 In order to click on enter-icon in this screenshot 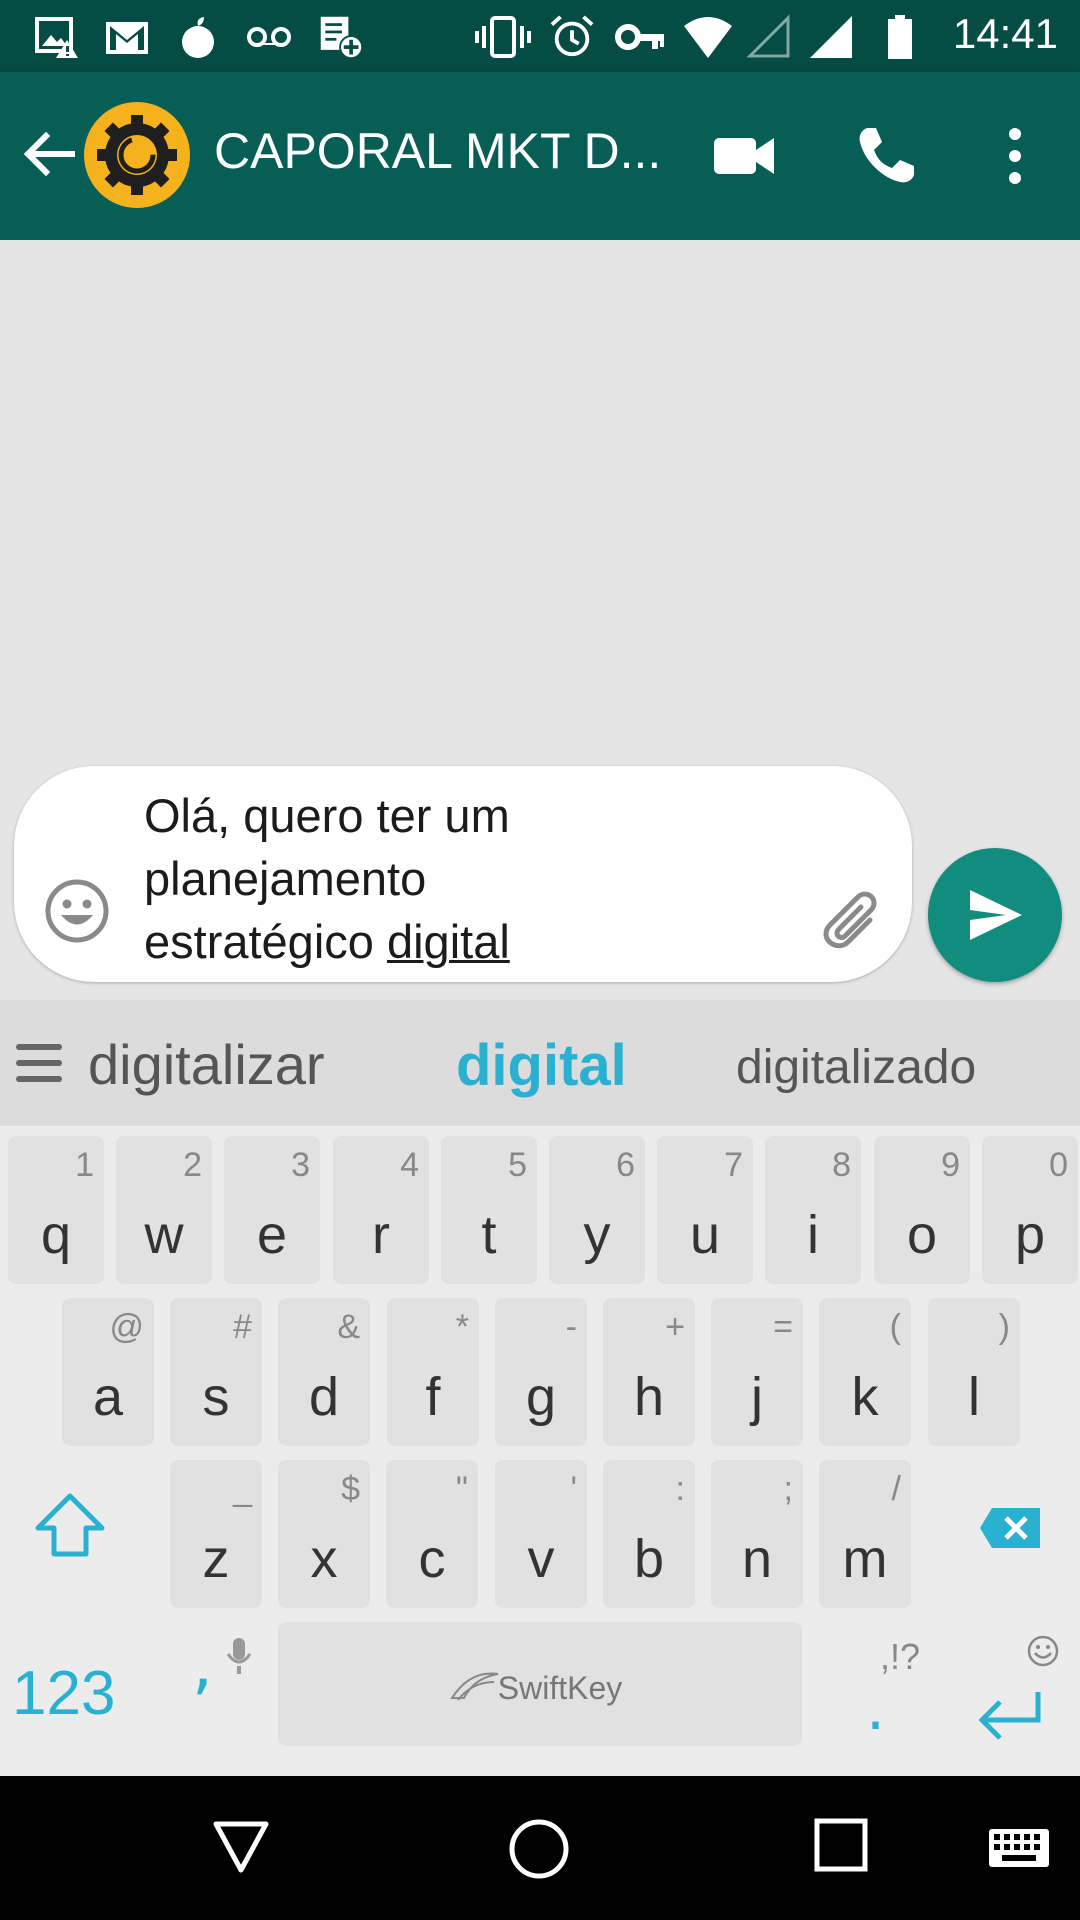, I will do `click(1010, 1716)`.